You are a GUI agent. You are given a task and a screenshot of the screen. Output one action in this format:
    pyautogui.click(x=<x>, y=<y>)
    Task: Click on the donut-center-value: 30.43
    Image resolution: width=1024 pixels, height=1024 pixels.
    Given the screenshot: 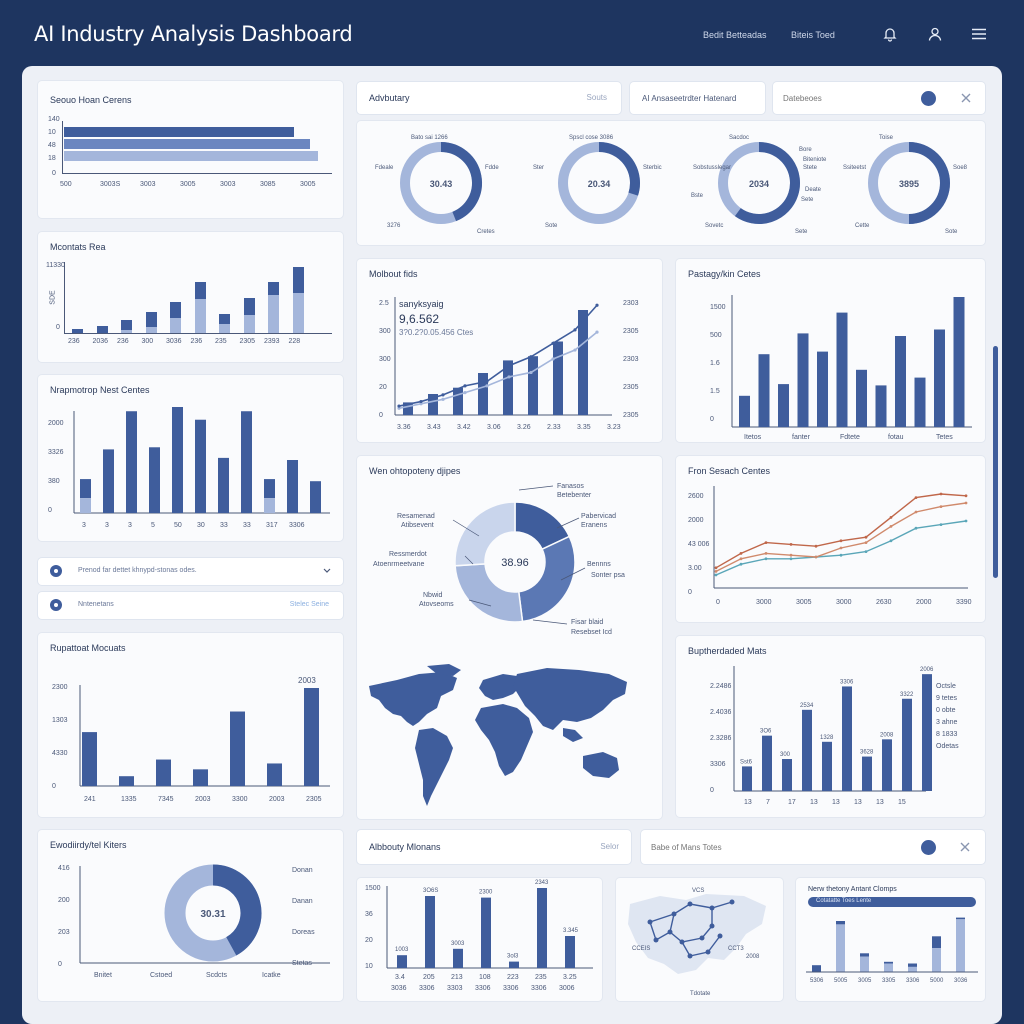 What is the action you would take?
    pyautogui.click(x=441, y=184)
    